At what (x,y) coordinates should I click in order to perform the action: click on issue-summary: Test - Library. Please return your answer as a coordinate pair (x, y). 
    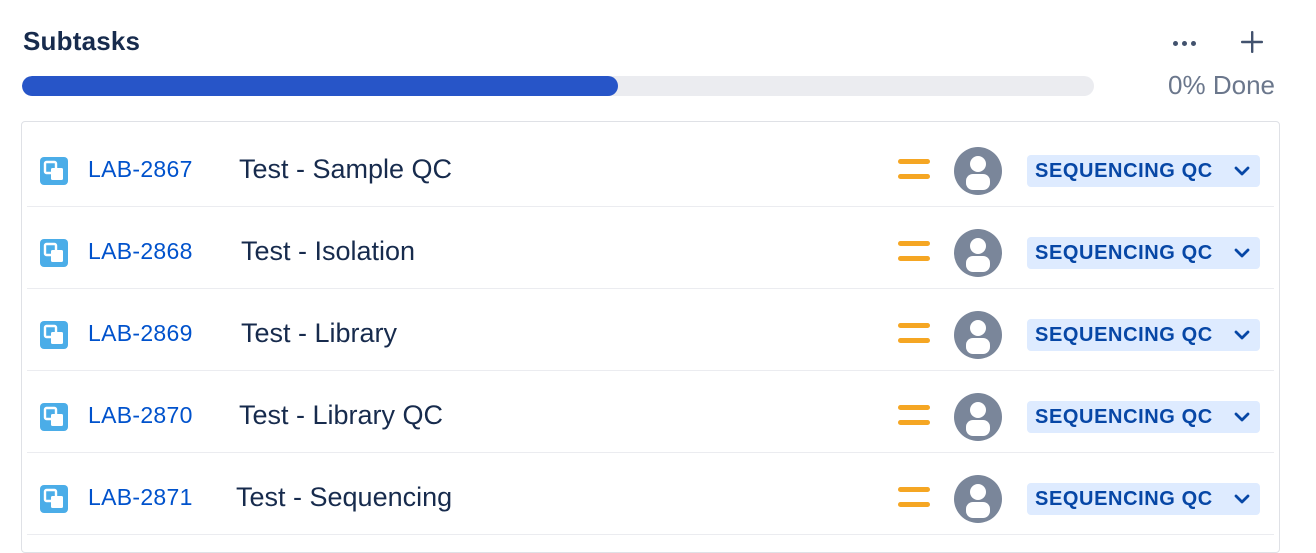
    Looking at the image, I should click on (319, 333).